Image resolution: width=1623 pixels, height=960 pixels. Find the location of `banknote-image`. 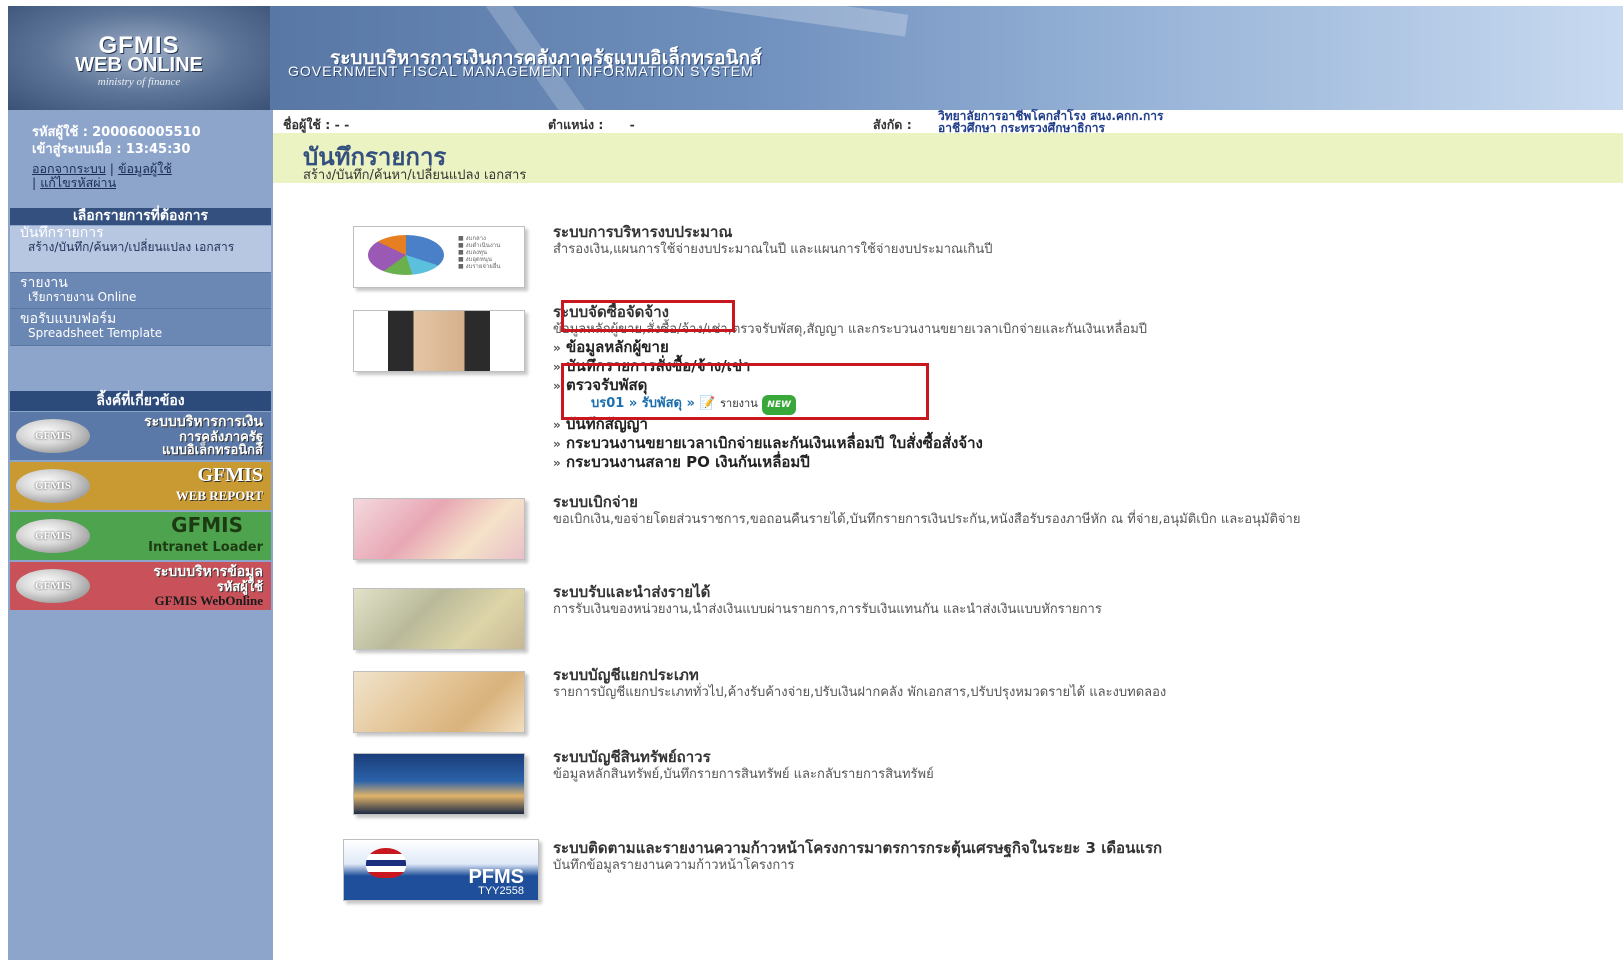

banknote-image is located at coordinates (439, 619).